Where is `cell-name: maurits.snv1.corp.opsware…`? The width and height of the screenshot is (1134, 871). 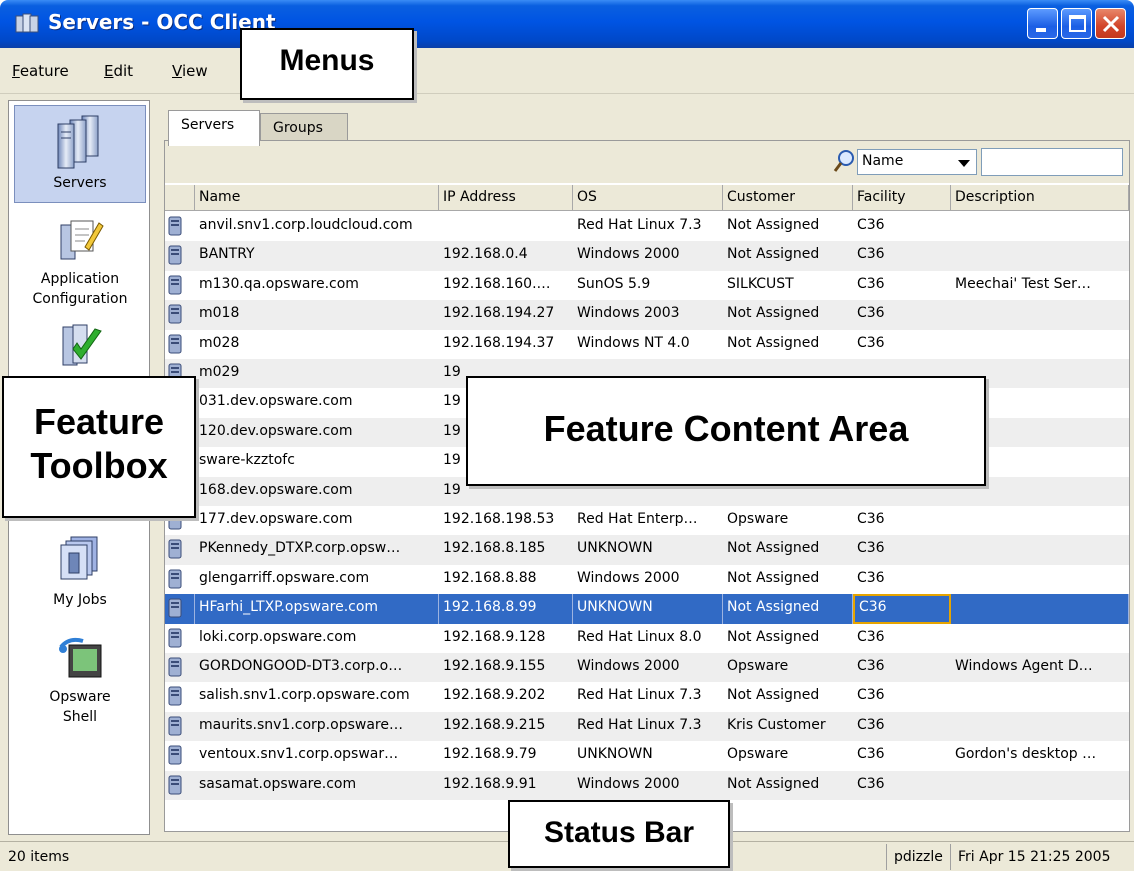
cell-name: maurits.snv1.corp.opsware… is located at coordinates (301, 724).